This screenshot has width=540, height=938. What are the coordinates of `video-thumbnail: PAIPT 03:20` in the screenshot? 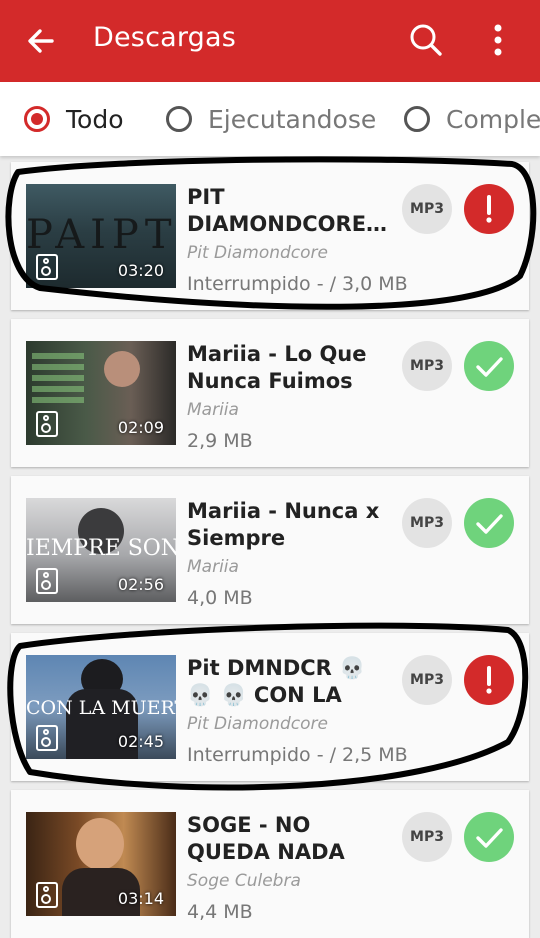 It's located at (101, 236).